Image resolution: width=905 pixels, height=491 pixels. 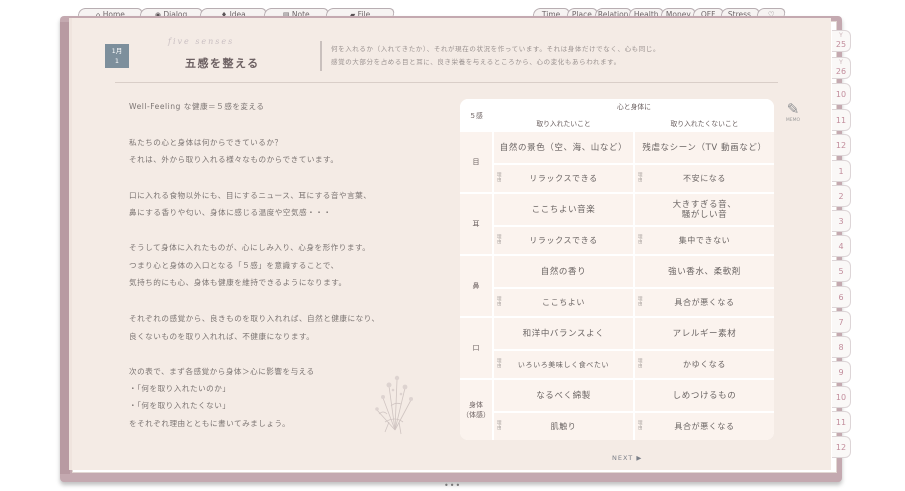 What do you see at coordinates (180, 388) in the screenshot?
I see `intro-line: ・「何を取り入れたいのか」` at bounding box center [180, 388].